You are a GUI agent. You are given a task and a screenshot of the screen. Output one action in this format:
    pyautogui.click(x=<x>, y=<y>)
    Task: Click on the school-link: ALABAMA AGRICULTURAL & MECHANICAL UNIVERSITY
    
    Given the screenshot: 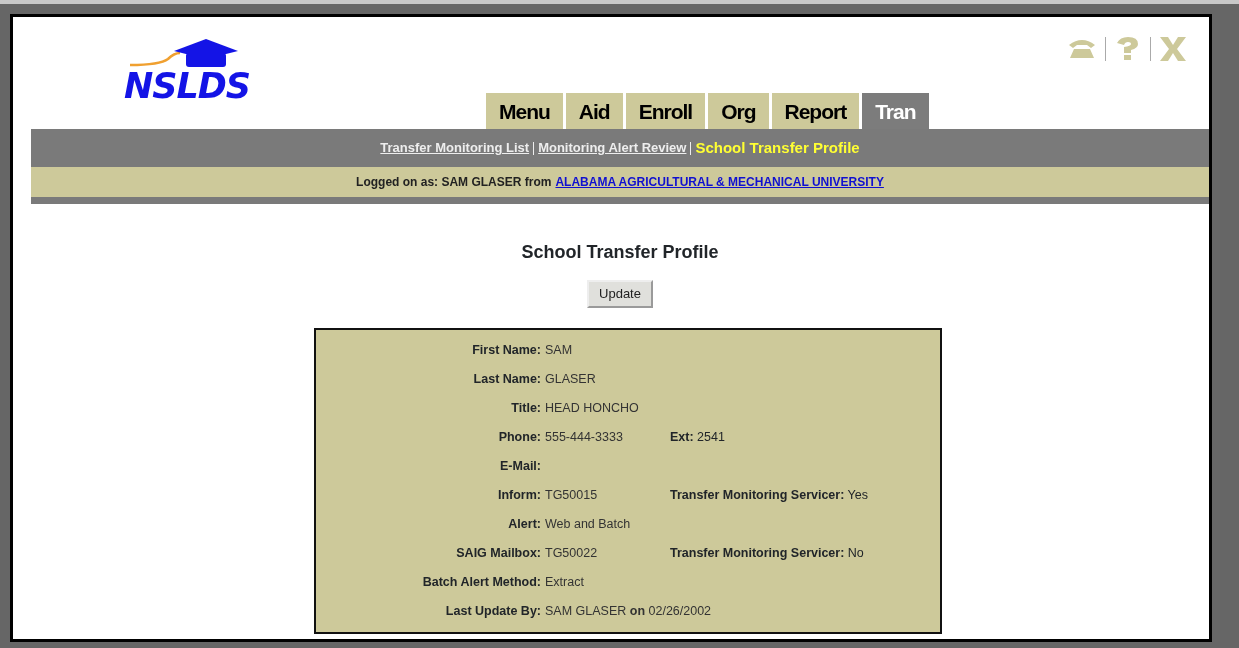 What is the action you would take?
    pyautogui.click(x=719, y=182)
    